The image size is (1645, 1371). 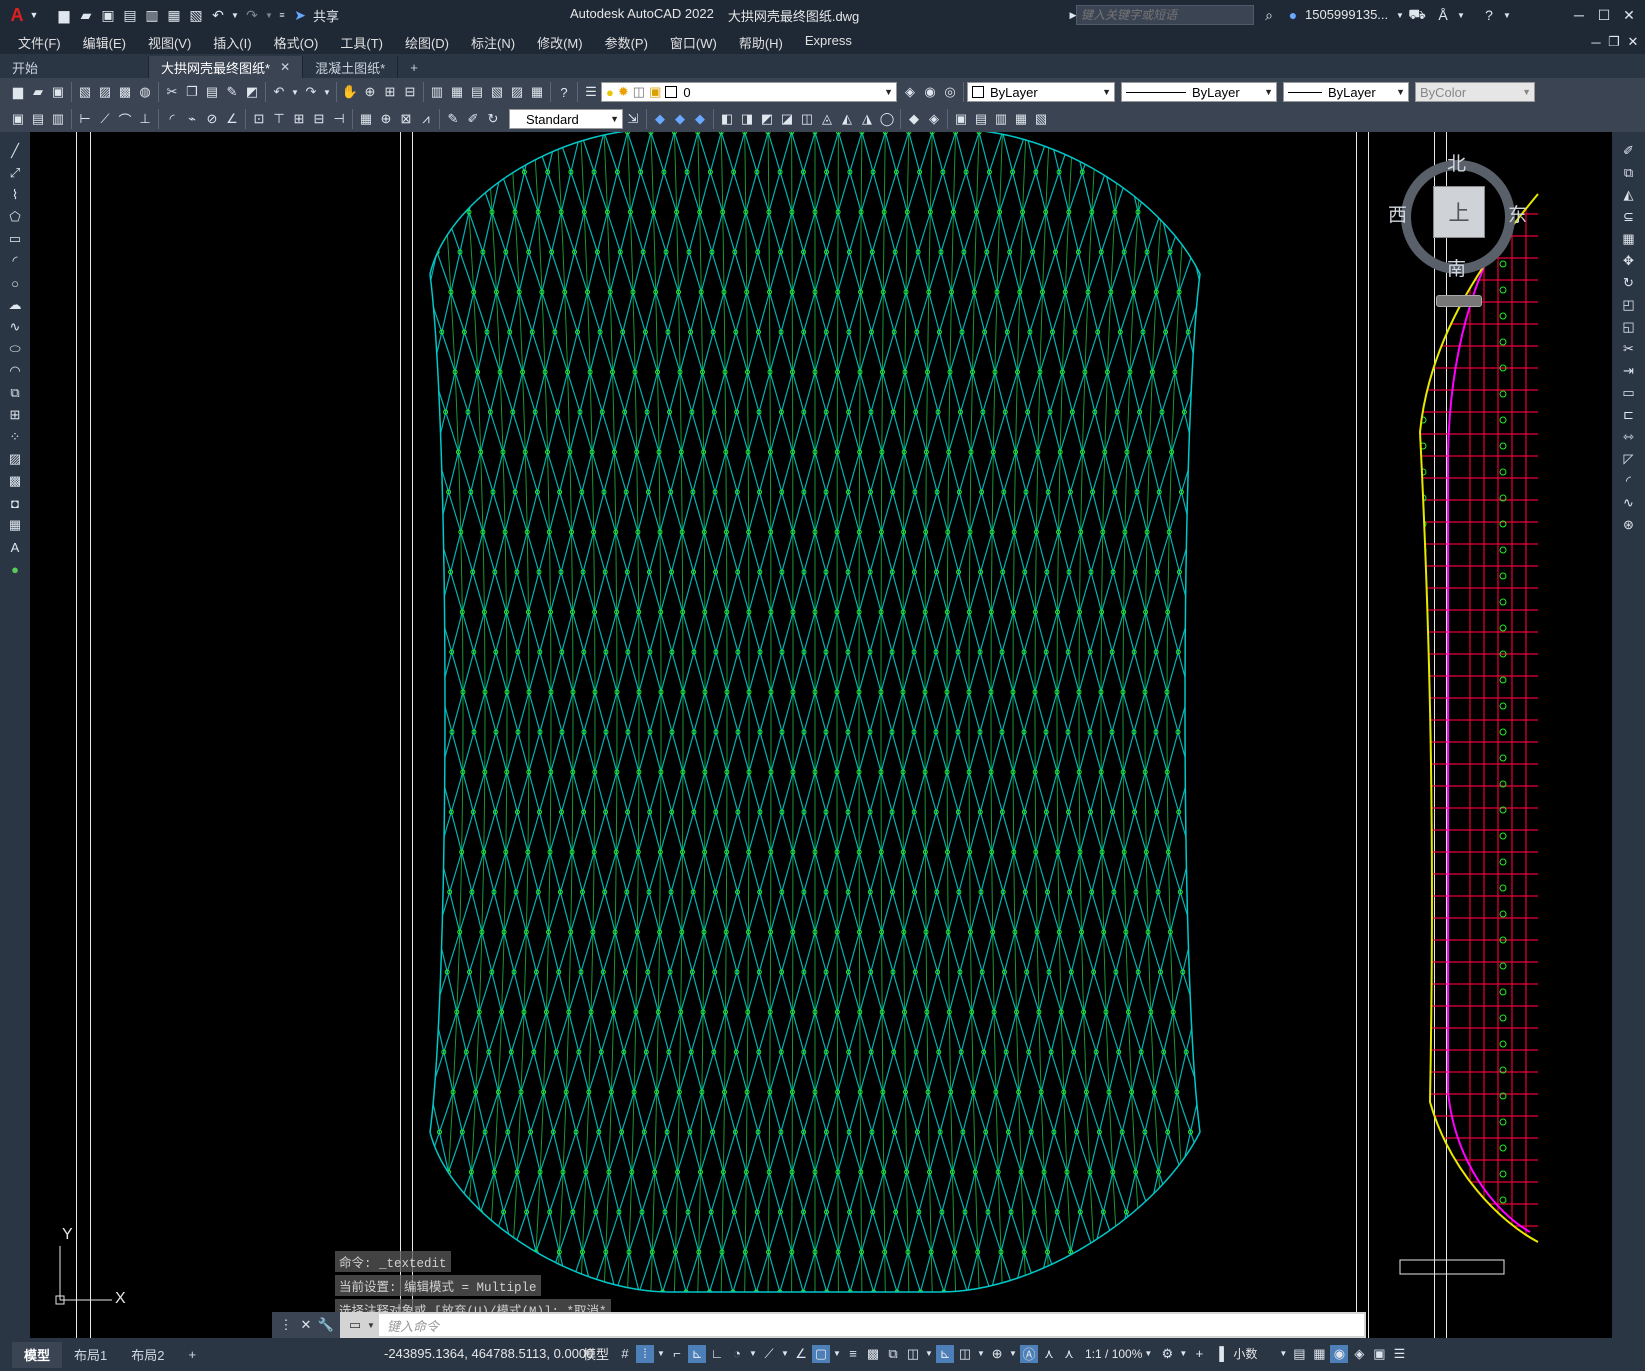 What do you see at coordinates (192, 1355) in the screenshot?
I see `add-layout-button: +` at bounding box center [192, 1355].